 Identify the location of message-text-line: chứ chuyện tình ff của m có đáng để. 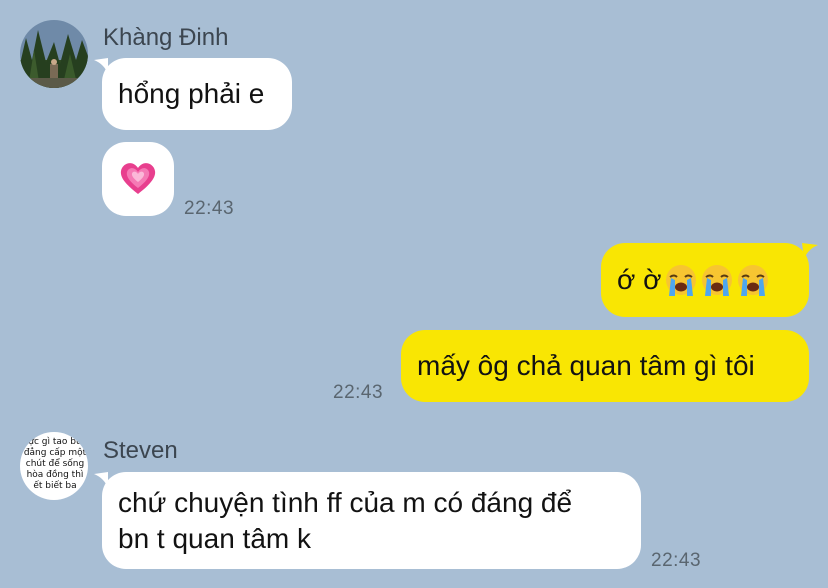
(345, 502).